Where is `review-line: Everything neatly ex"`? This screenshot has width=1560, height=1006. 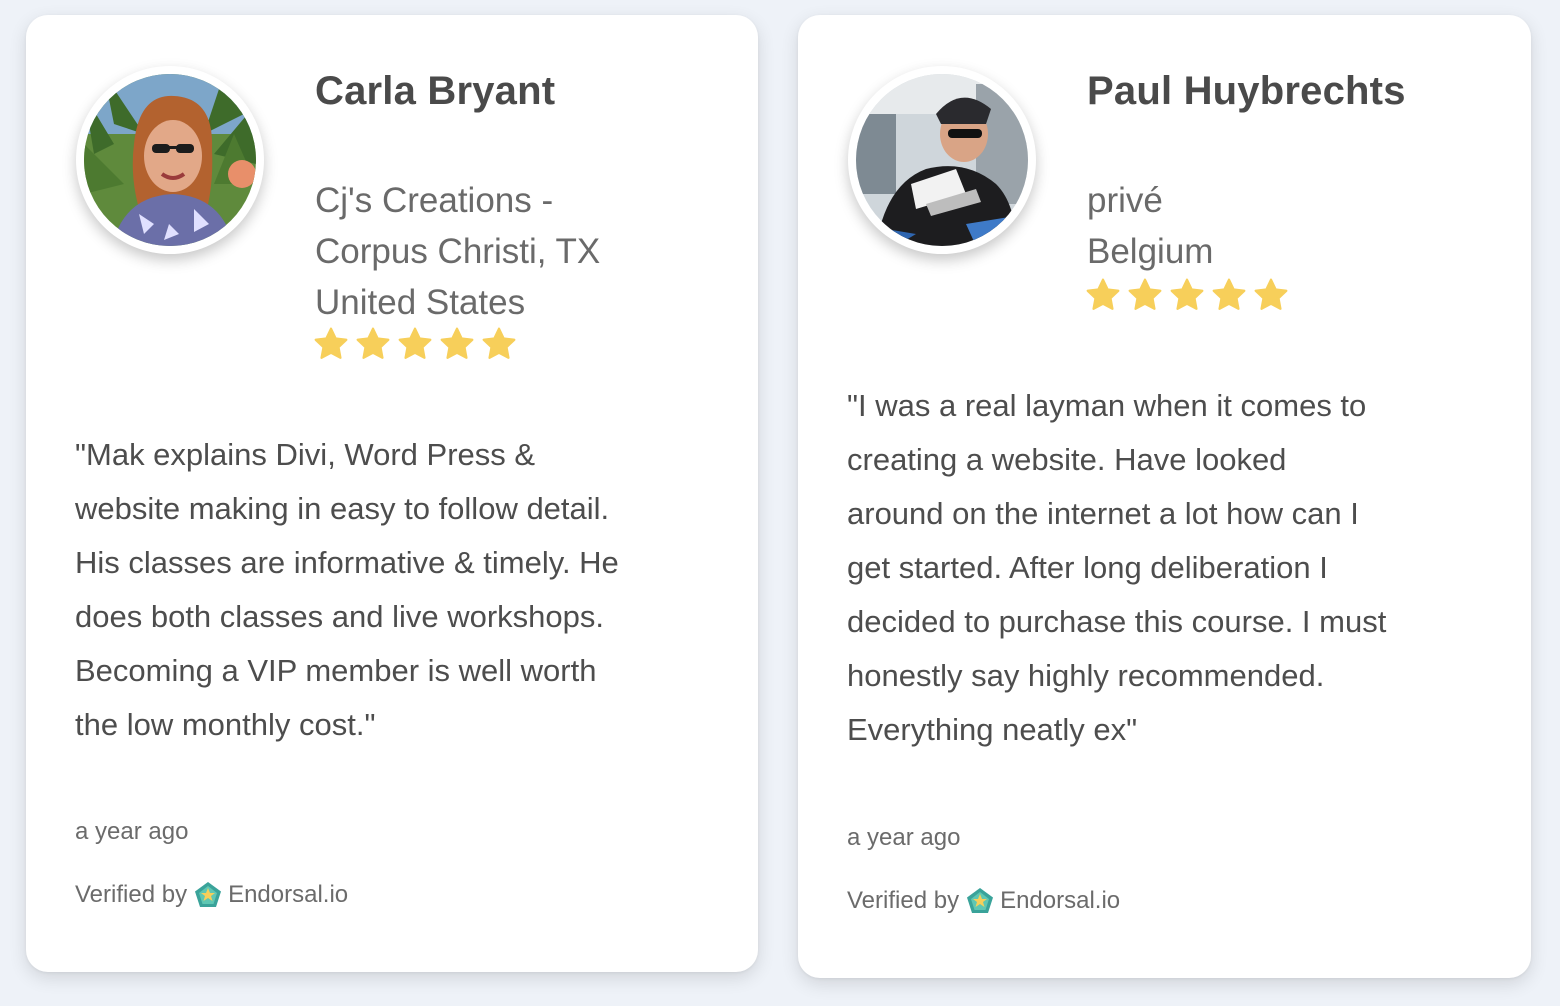
review-line: Everything neatly ex" is located at coordinates (992, 729).